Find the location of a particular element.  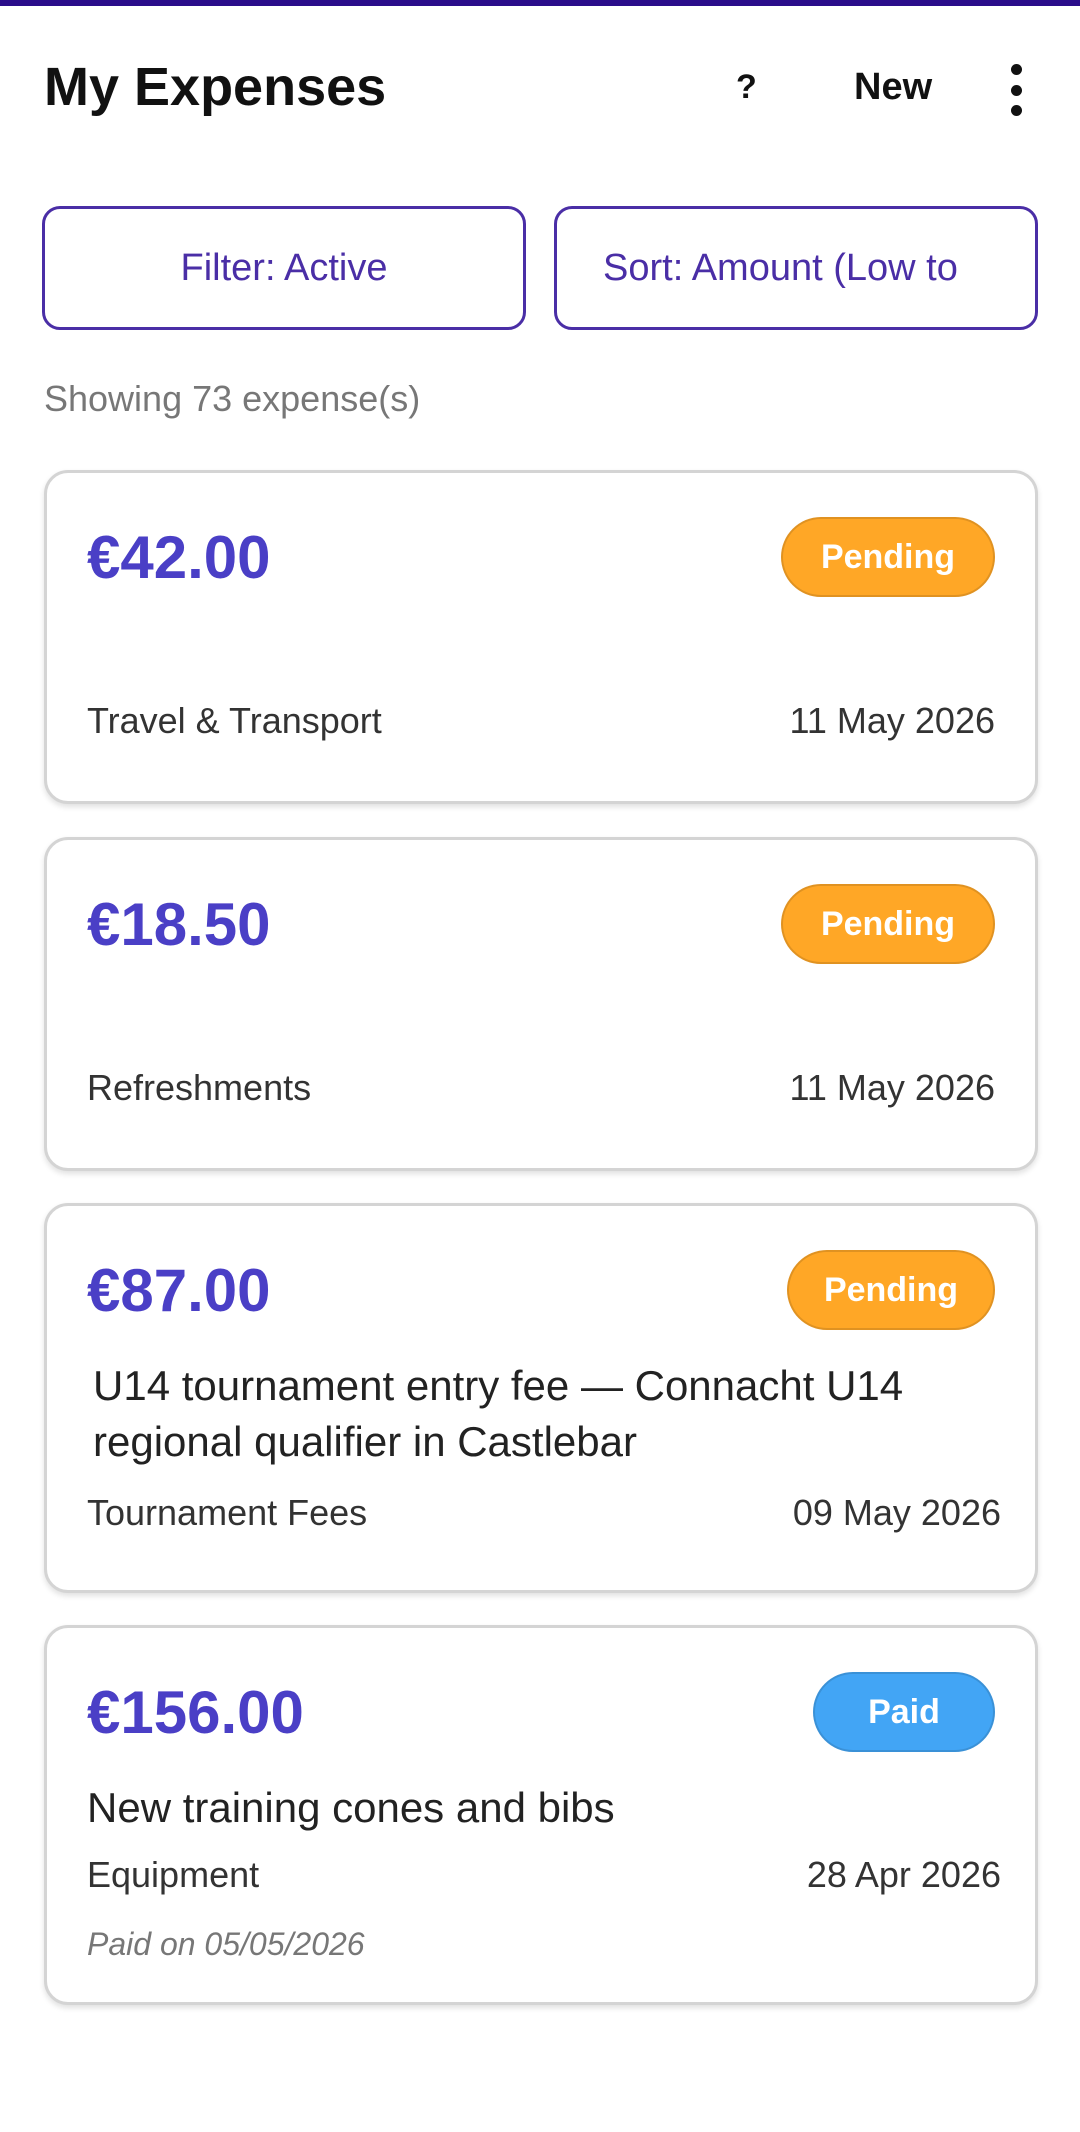

status-badge: Paid is located at coordinates (904, 1712).